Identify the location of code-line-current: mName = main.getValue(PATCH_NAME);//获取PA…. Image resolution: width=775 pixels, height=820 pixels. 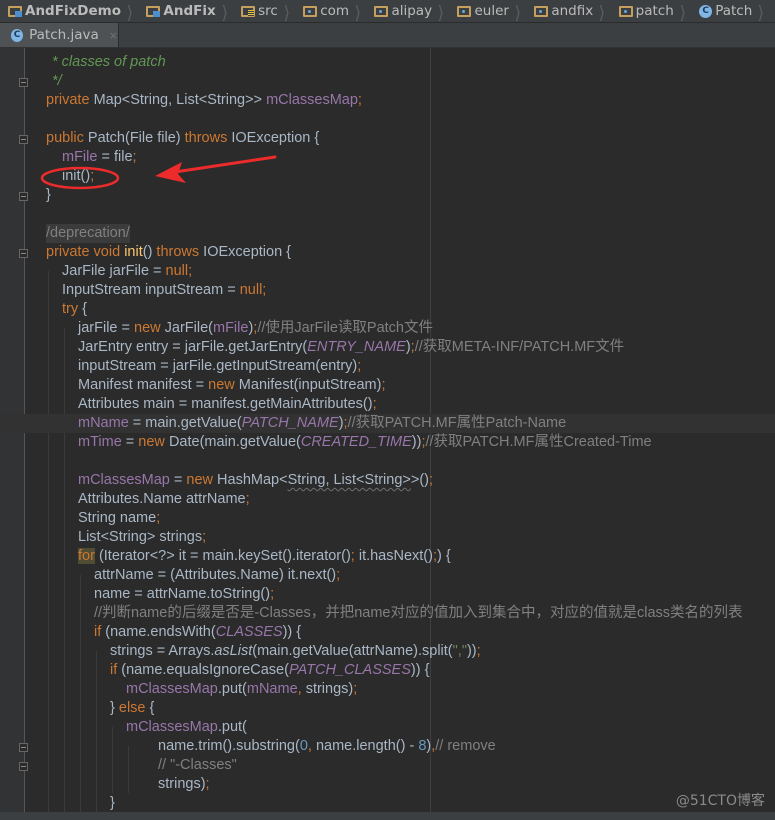
(387, 423).